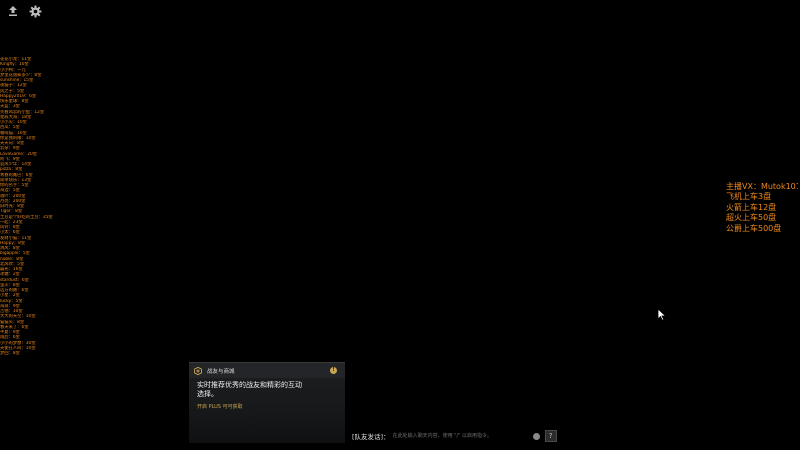  What do you see at coordinates (536, 436) in the screenshot?
I see `chat-status-dot-icon` at bounding box center [536, 436].